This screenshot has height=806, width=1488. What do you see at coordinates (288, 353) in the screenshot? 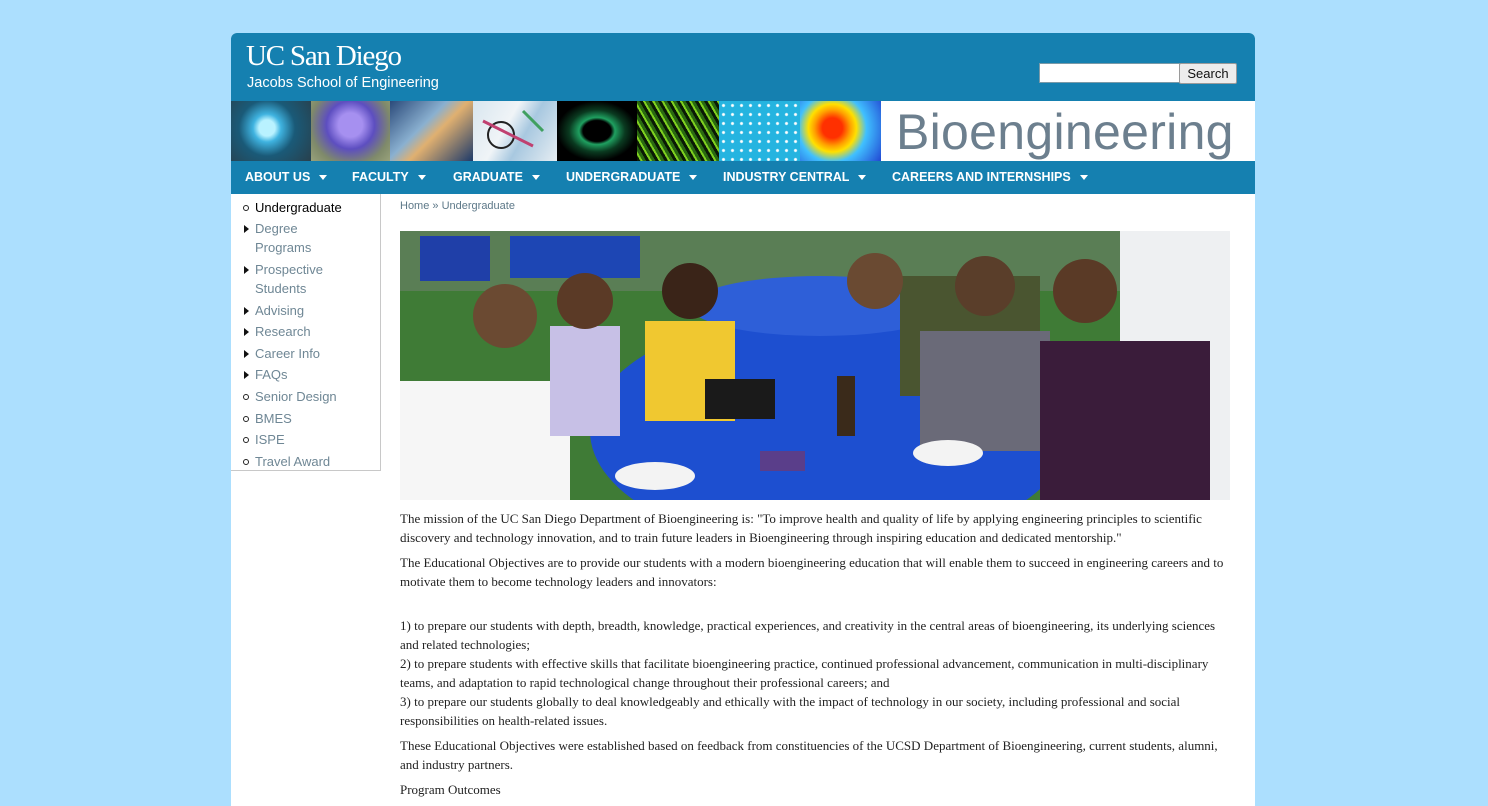
I see `sidebar-item-label: Career Info` at bounding box center [288, 353].